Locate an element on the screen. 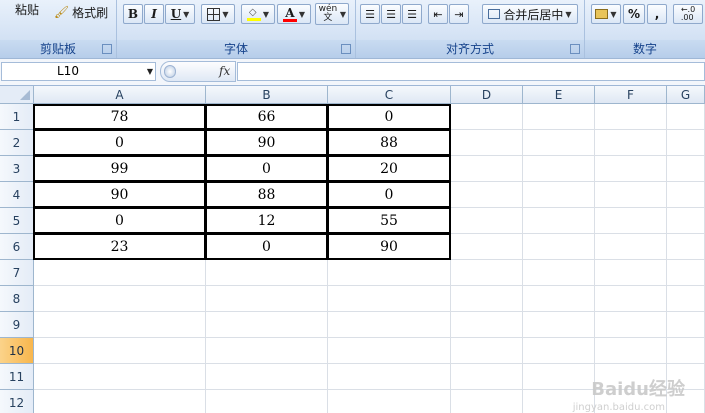  align-center-icon: ☰ is located at coordinates (391, 14).